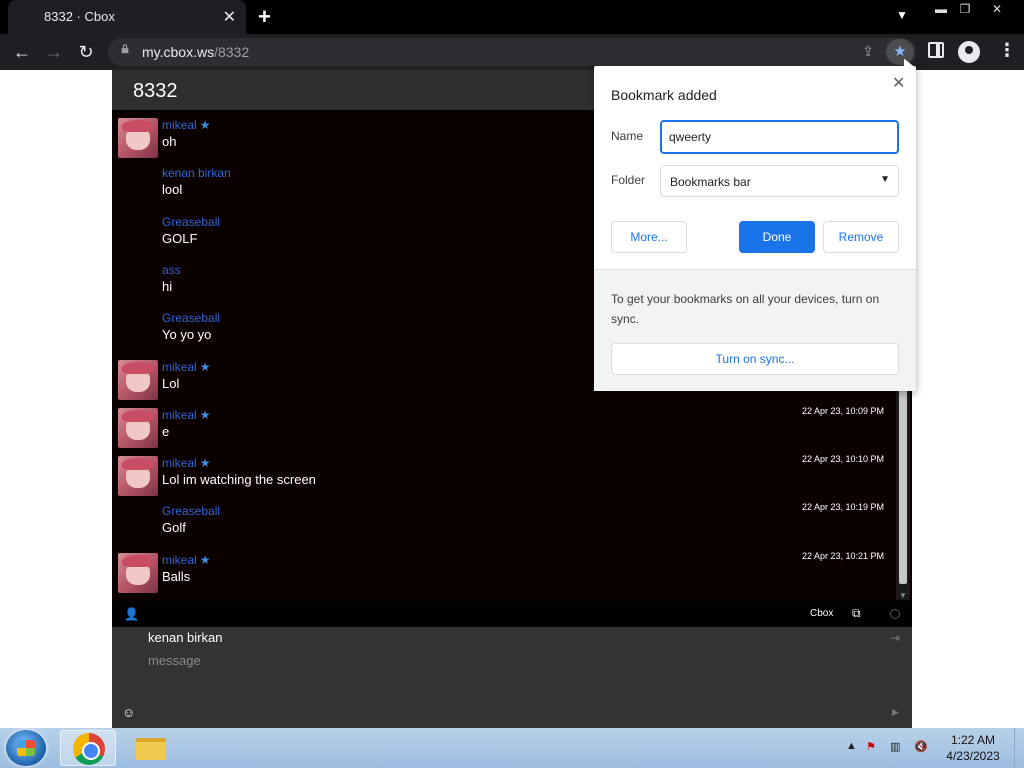 This screenshot has width=1024, height=768. What do you see at coordinates (969, 52) in the screenshot?
I see `profile-avatar-icon` at bounding box center [969, 52].